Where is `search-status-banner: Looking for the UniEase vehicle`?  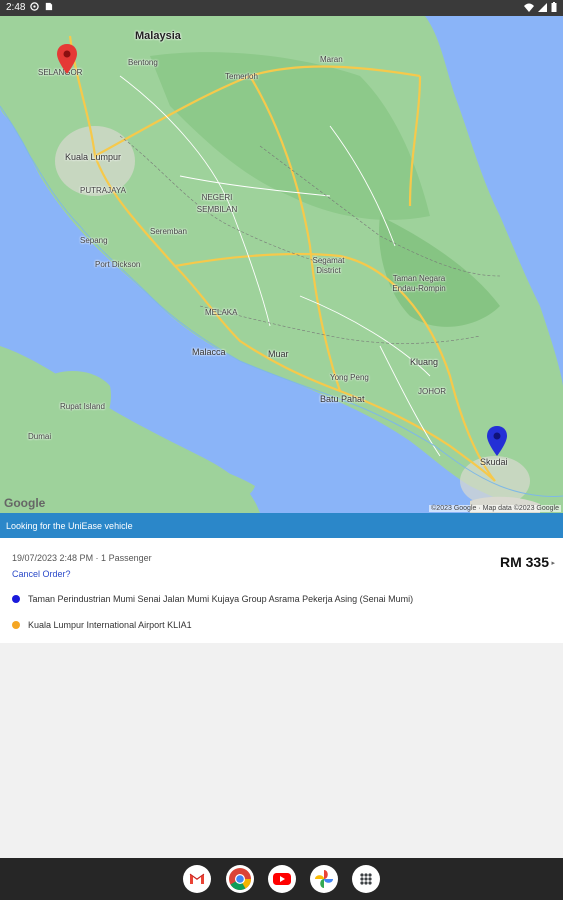
search-status-banner: Looking for the UniEase vehicle is located at coordinates (281, 525).